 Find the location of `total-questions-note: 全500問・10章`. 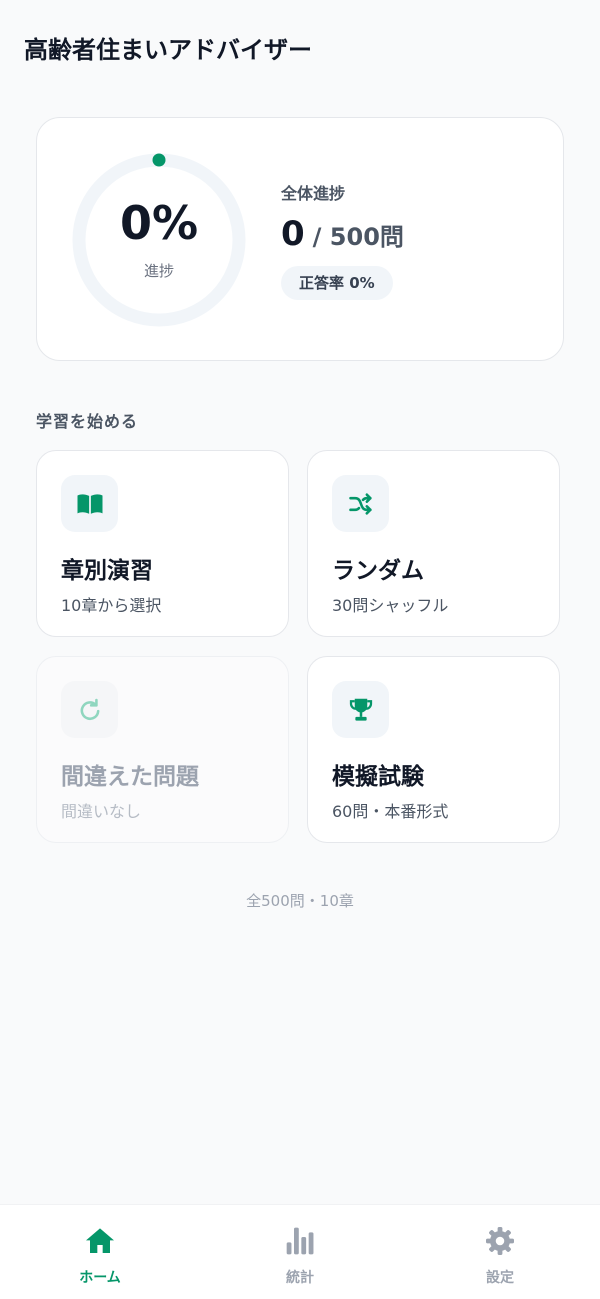

total-questions-note: 全500問・10章 is located at coordinates (300, 901).